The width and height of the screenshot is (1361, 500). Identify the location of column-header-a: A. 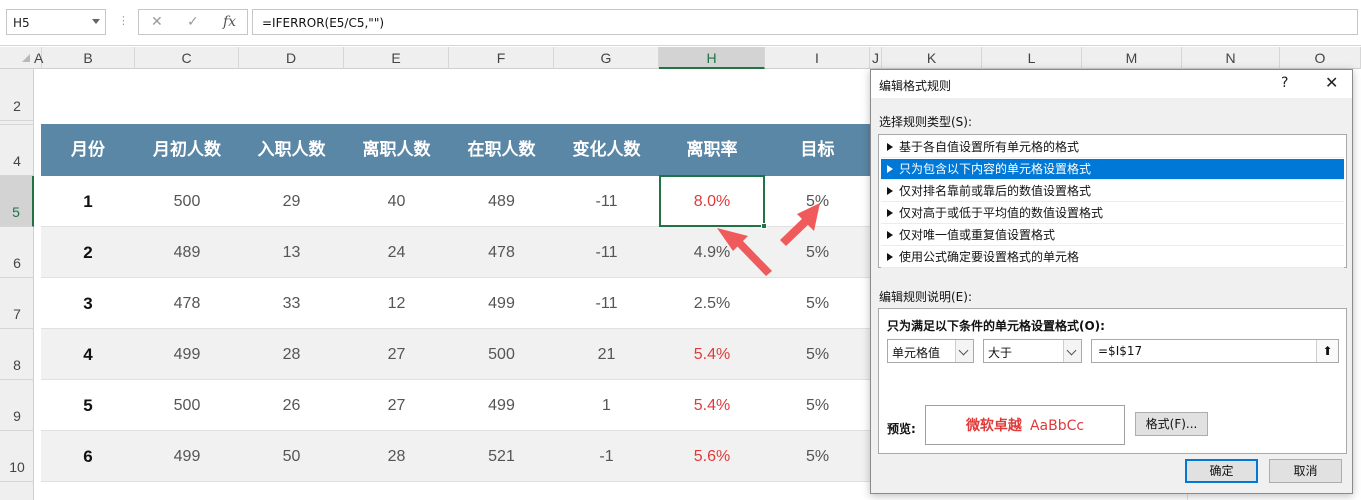
(38, 58).